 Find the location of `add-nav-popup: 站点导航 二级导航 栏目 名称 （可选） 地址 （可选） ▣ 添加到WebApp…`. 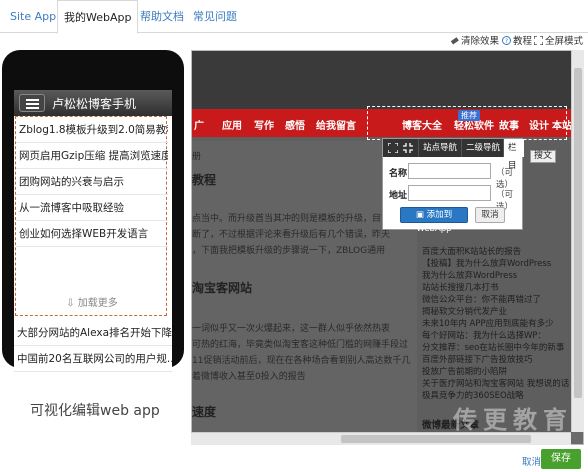

add-nav-popup: 站点导航 二级导航 栏目 名称 （可选） 地址 （可选） ▣ 添加到WebApp… is located at coordinates (453, 186).